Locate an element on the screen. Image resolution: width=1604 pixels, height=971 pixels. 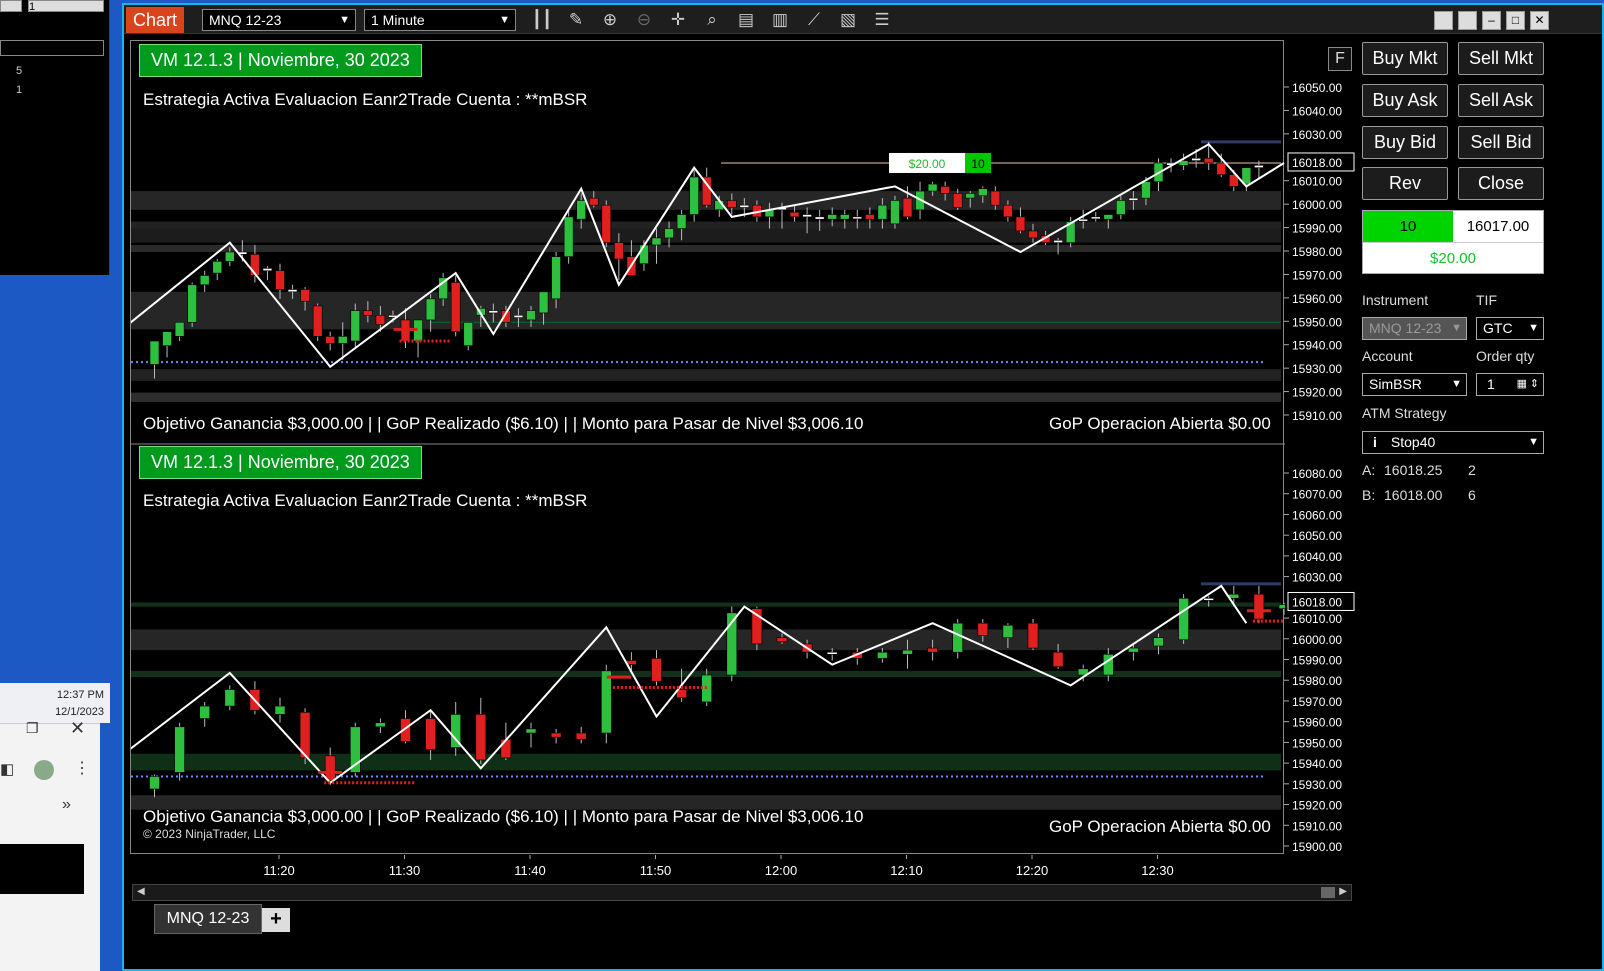
y-tick-label: 15940.00 is located at coordinates (1317, 346).